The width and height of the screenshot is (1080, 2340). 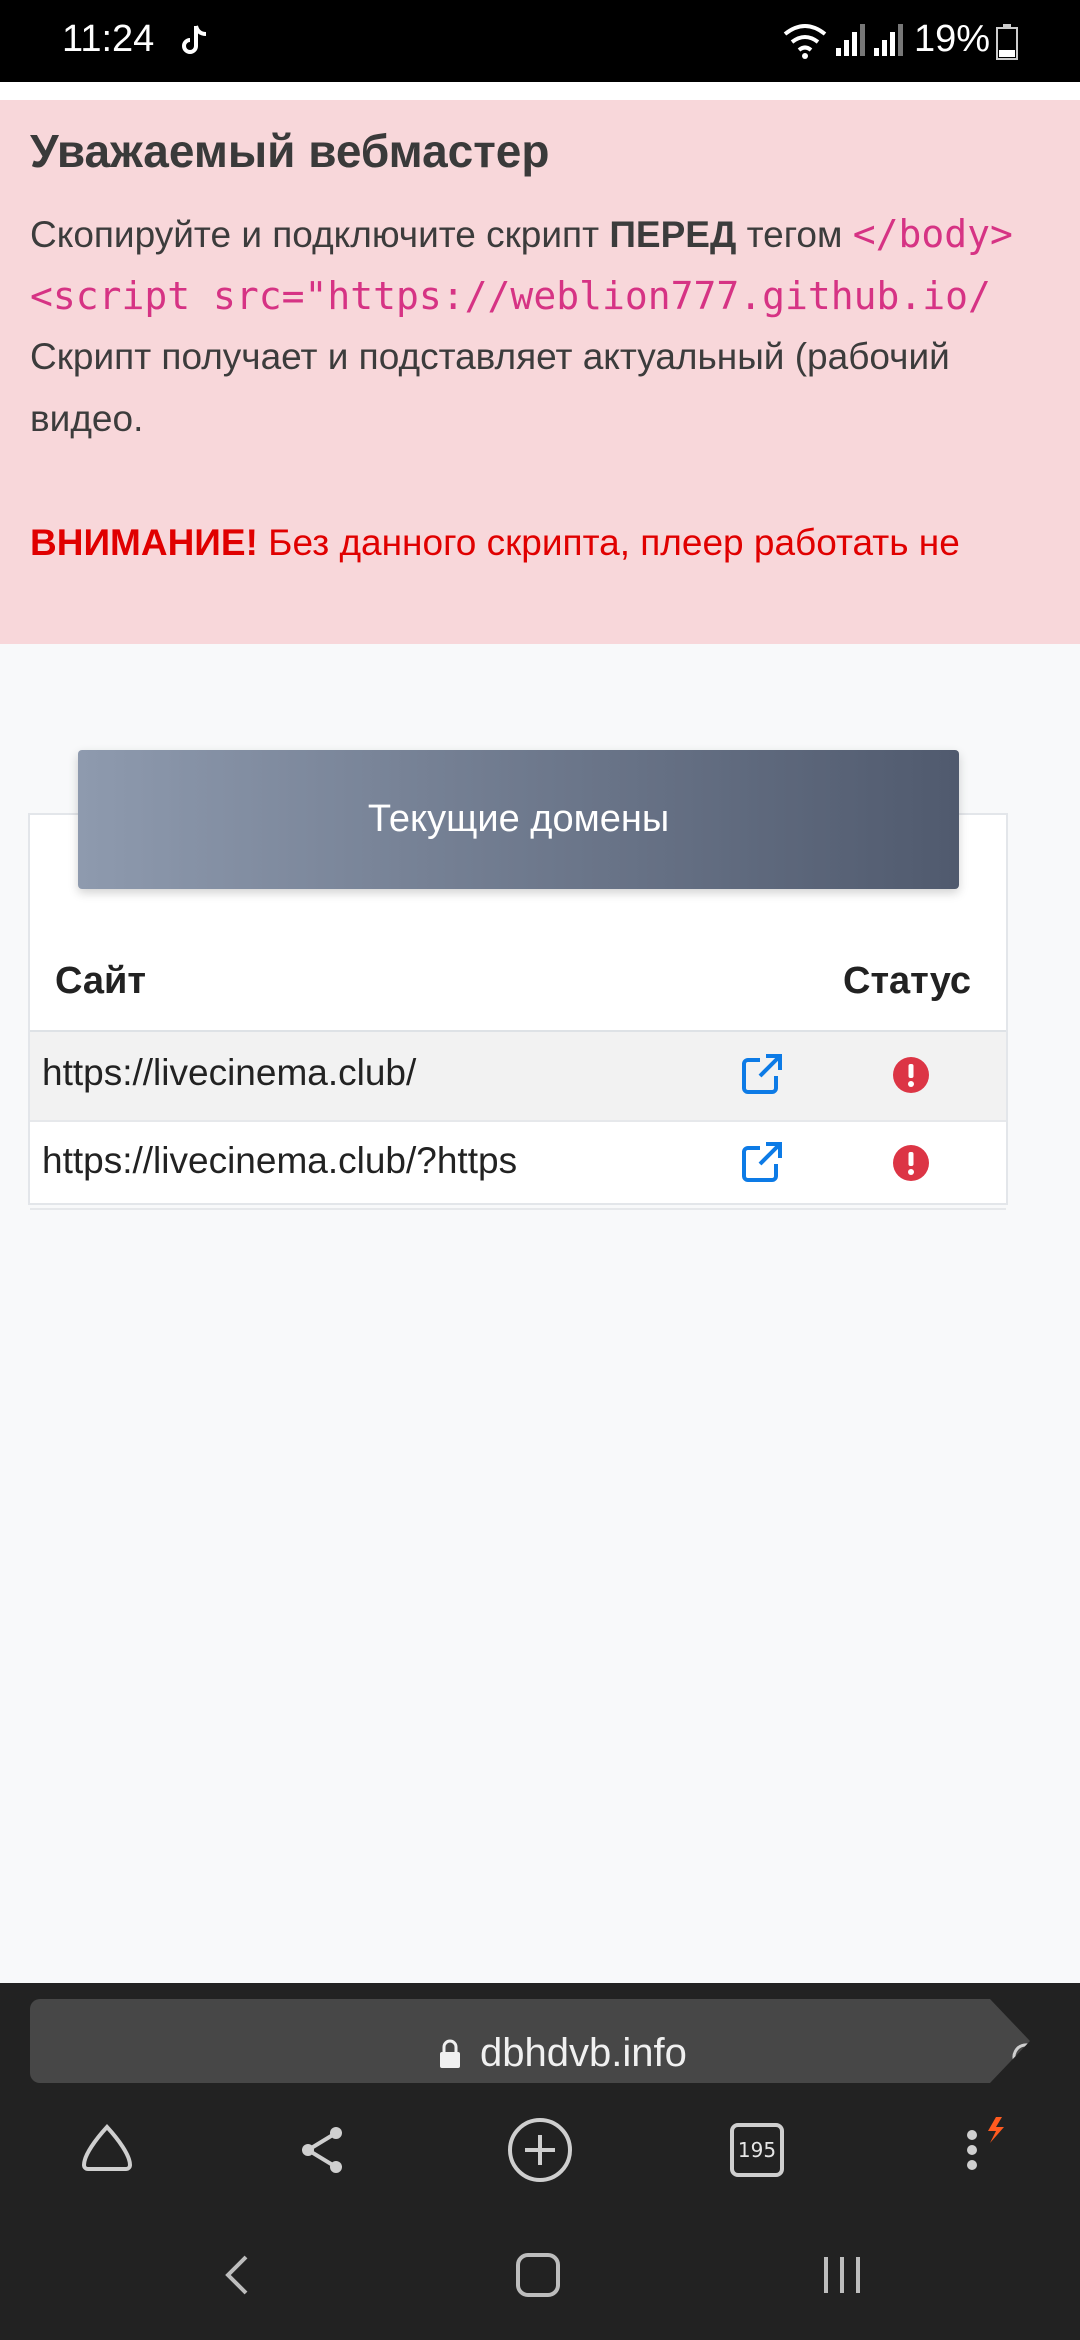 I want to click on tiktok-icon, so click(x=194, y=39).